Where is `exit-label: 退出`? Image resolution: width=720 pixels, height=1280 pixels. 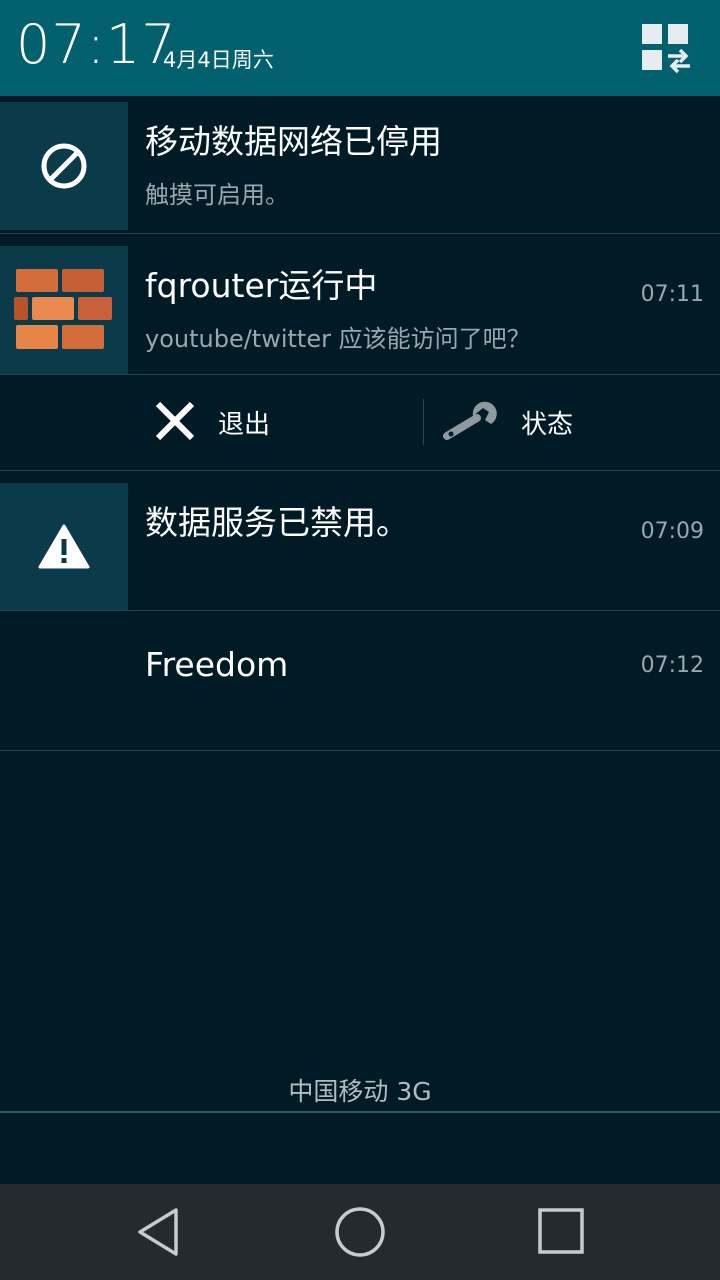 exit-label: 退出 is located at coordinates (244, 425).